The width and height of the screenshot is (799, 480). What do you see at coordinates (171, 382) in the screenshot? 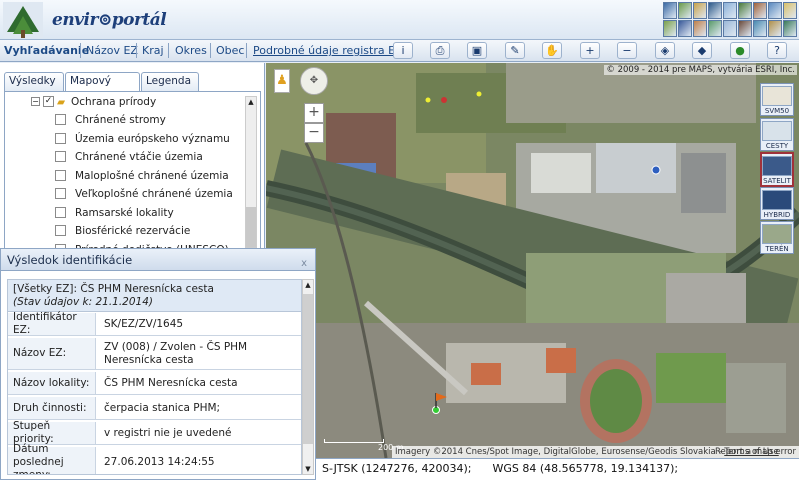
I see `result-value: ČS PHM Neresnícka cesta` at bounding box center [171, 382].